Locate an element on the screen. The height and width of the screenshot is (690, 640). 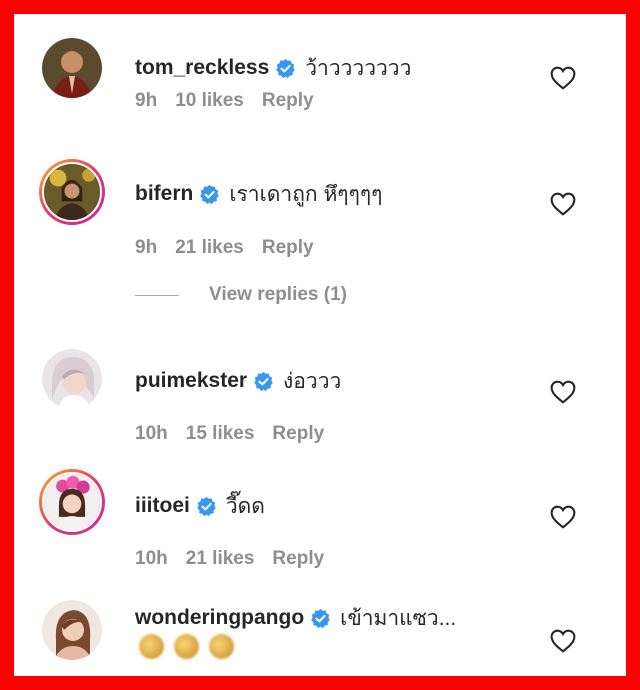
avatar-tom-reckless is located at coordinates (72, 68).